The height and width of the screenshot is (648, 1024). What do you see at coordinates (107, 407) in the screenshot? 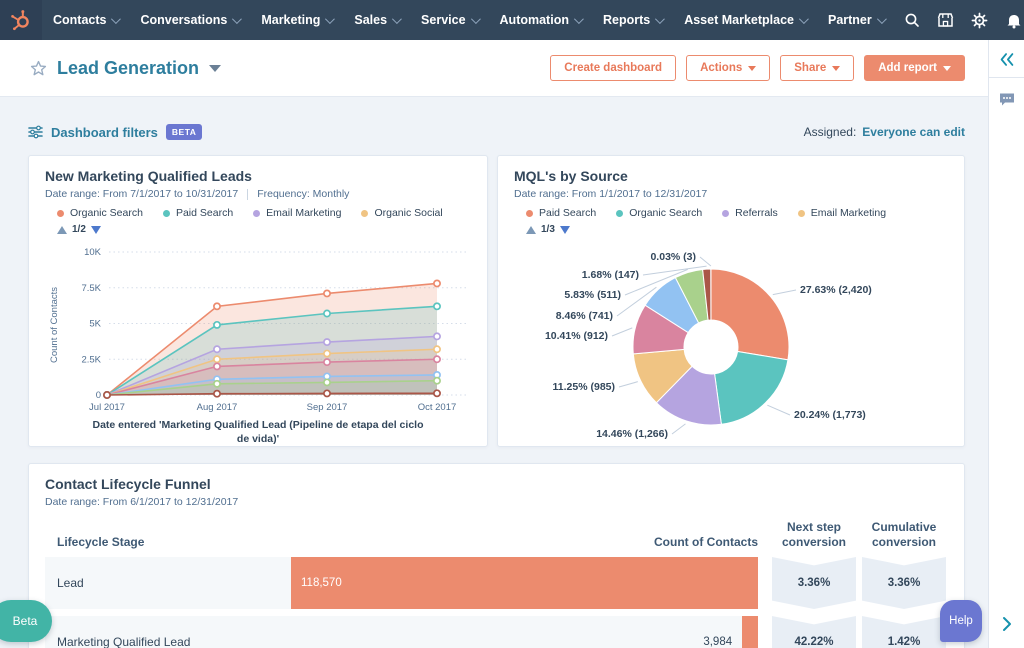
I see `svg-text: Jul 2017` at bounding box center [107, 407].